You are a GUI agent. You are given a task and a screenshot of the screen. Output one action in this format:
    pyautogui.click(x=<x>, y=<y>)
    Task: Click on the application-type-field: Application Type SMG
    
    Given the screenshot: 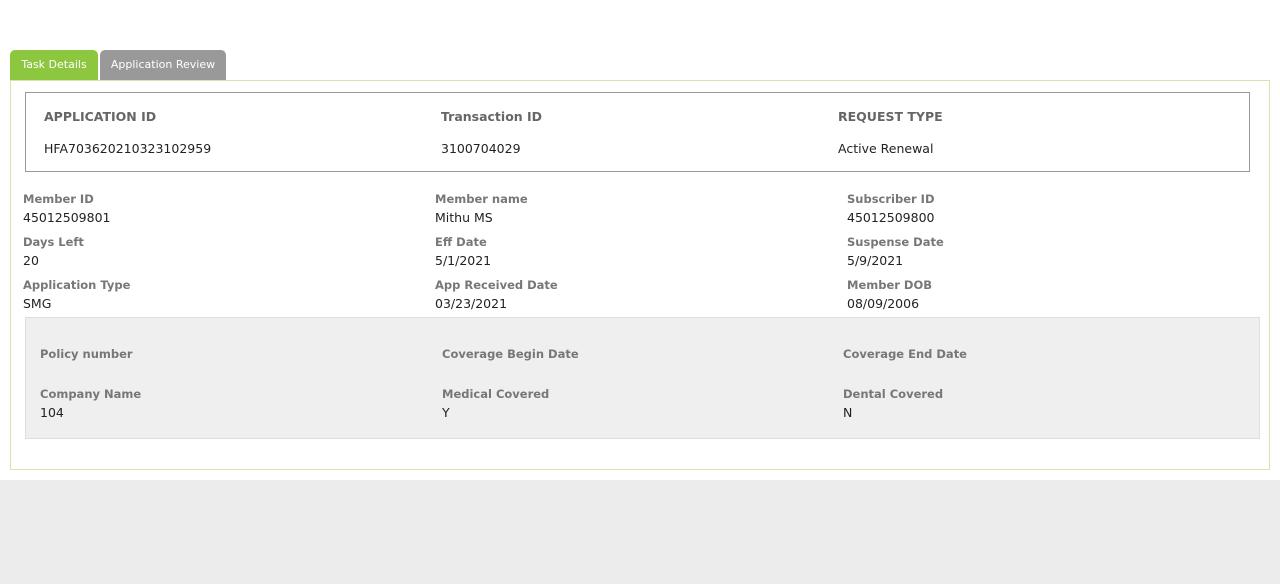 What is the action you would take?
    pyautogui.click(x=76, y=294)
    